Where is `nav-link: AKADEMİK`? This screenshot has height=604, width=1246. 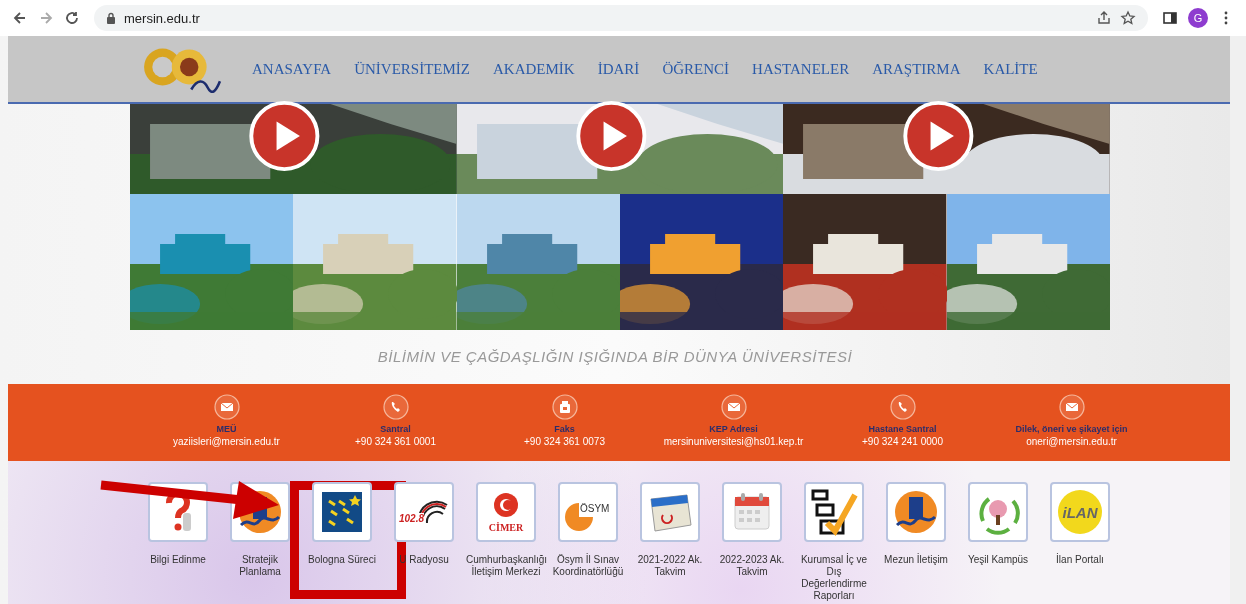 nav-link: AKADEMİK is located at coordinates (534, 69).